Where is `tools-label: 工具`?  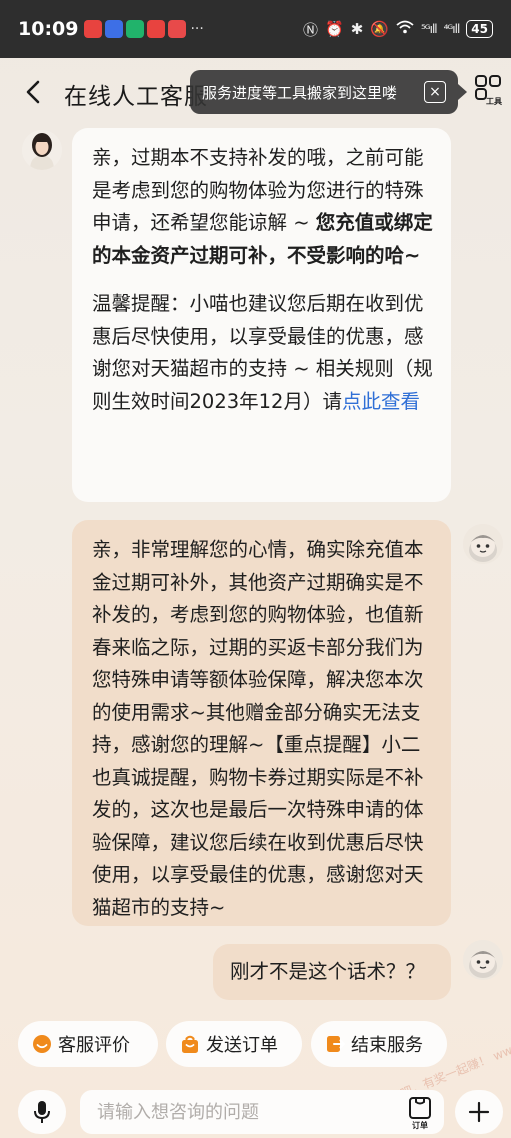
tools-label: 工具 is located at coordinates (494, 101).